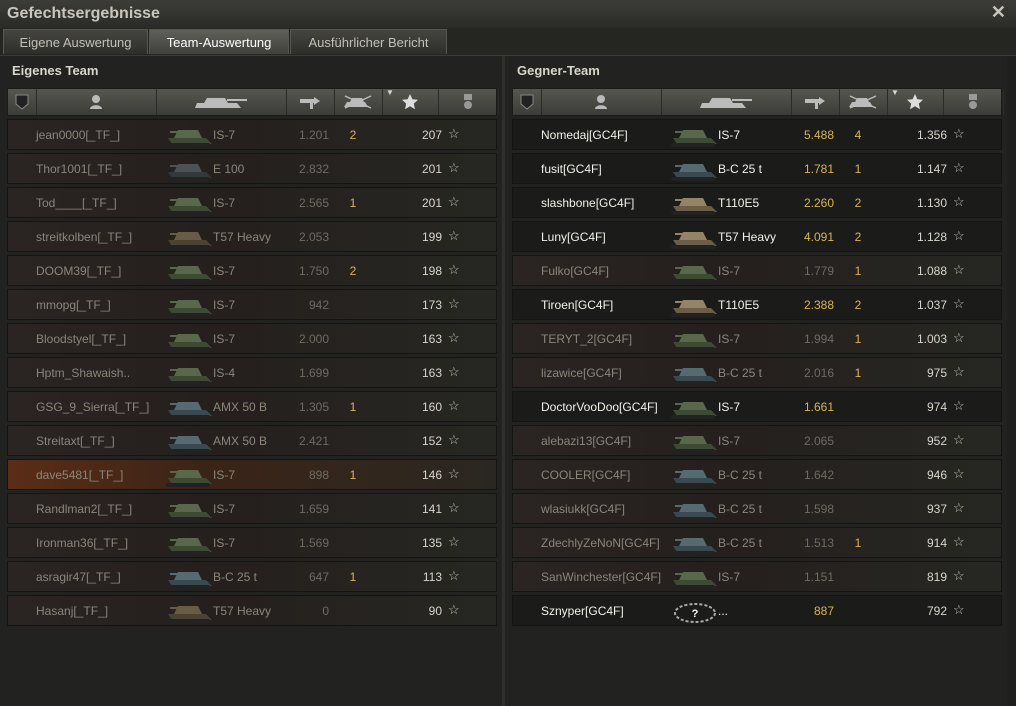  What do you see at coordinates (252, 508) in the screenshot?
I see `player-row: Randlman2[_TF_] IS-7 1.659 141 ☆` at bounding box center [252, 508].